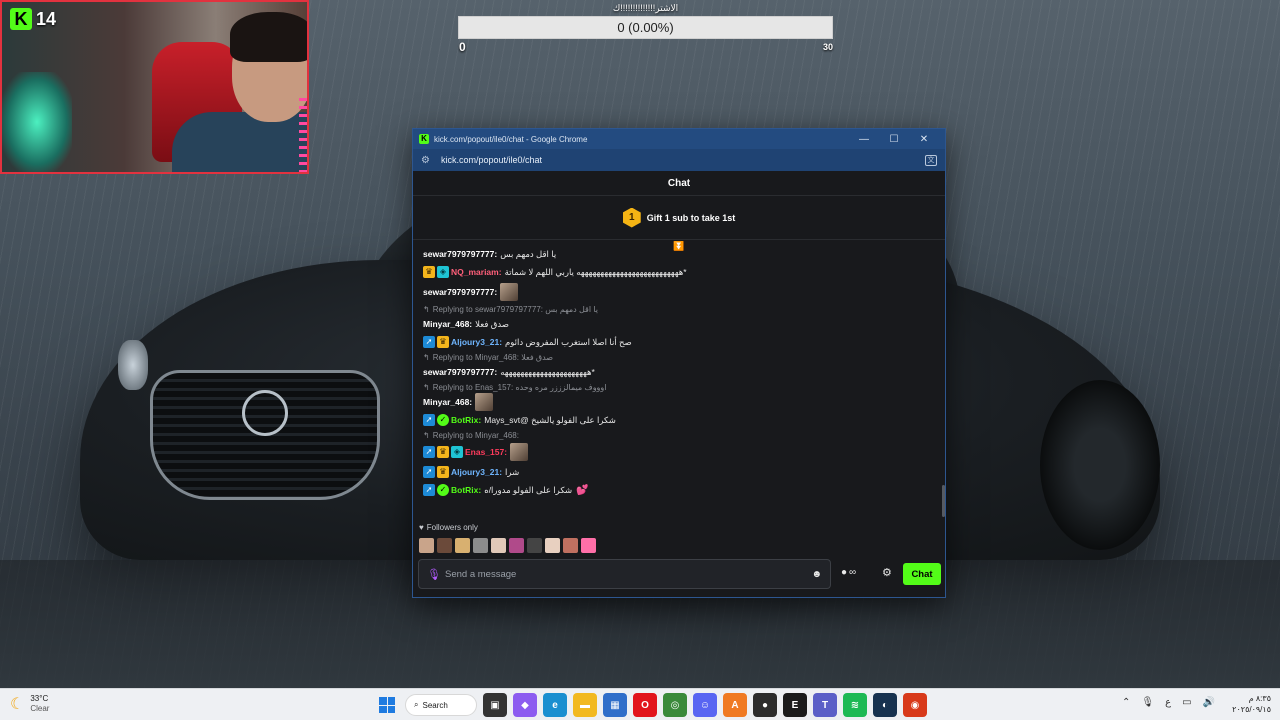  Describe the element at coordinates (585, 705) in the screenshot. I see `file-explorer-icon: ▬` at that location.